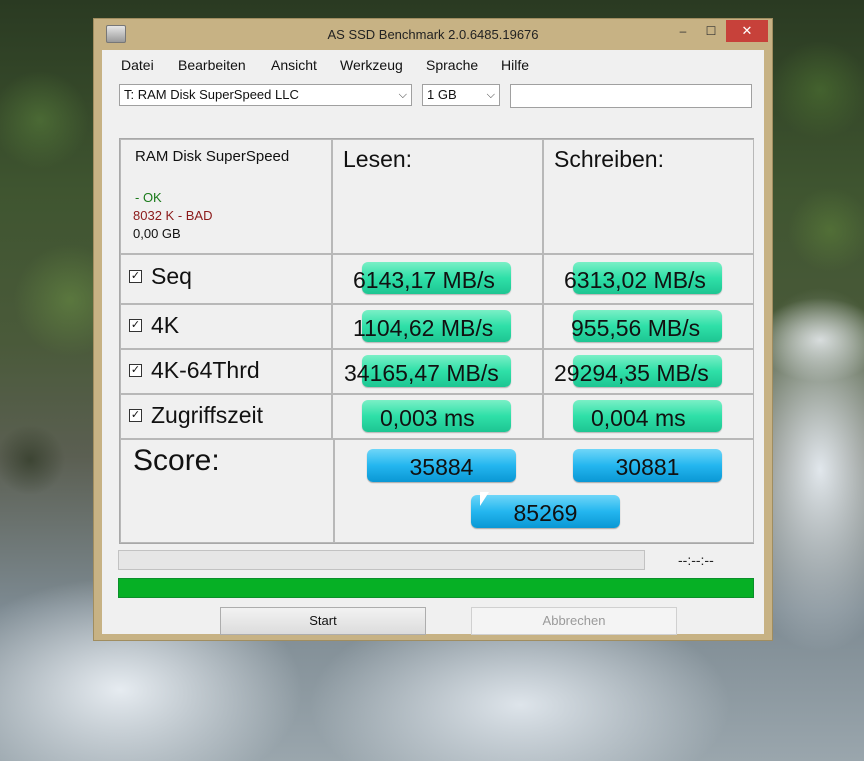 The height and width of the screenshot is (761, 864). I want to click on score-read: 35884, so click(441, 465).